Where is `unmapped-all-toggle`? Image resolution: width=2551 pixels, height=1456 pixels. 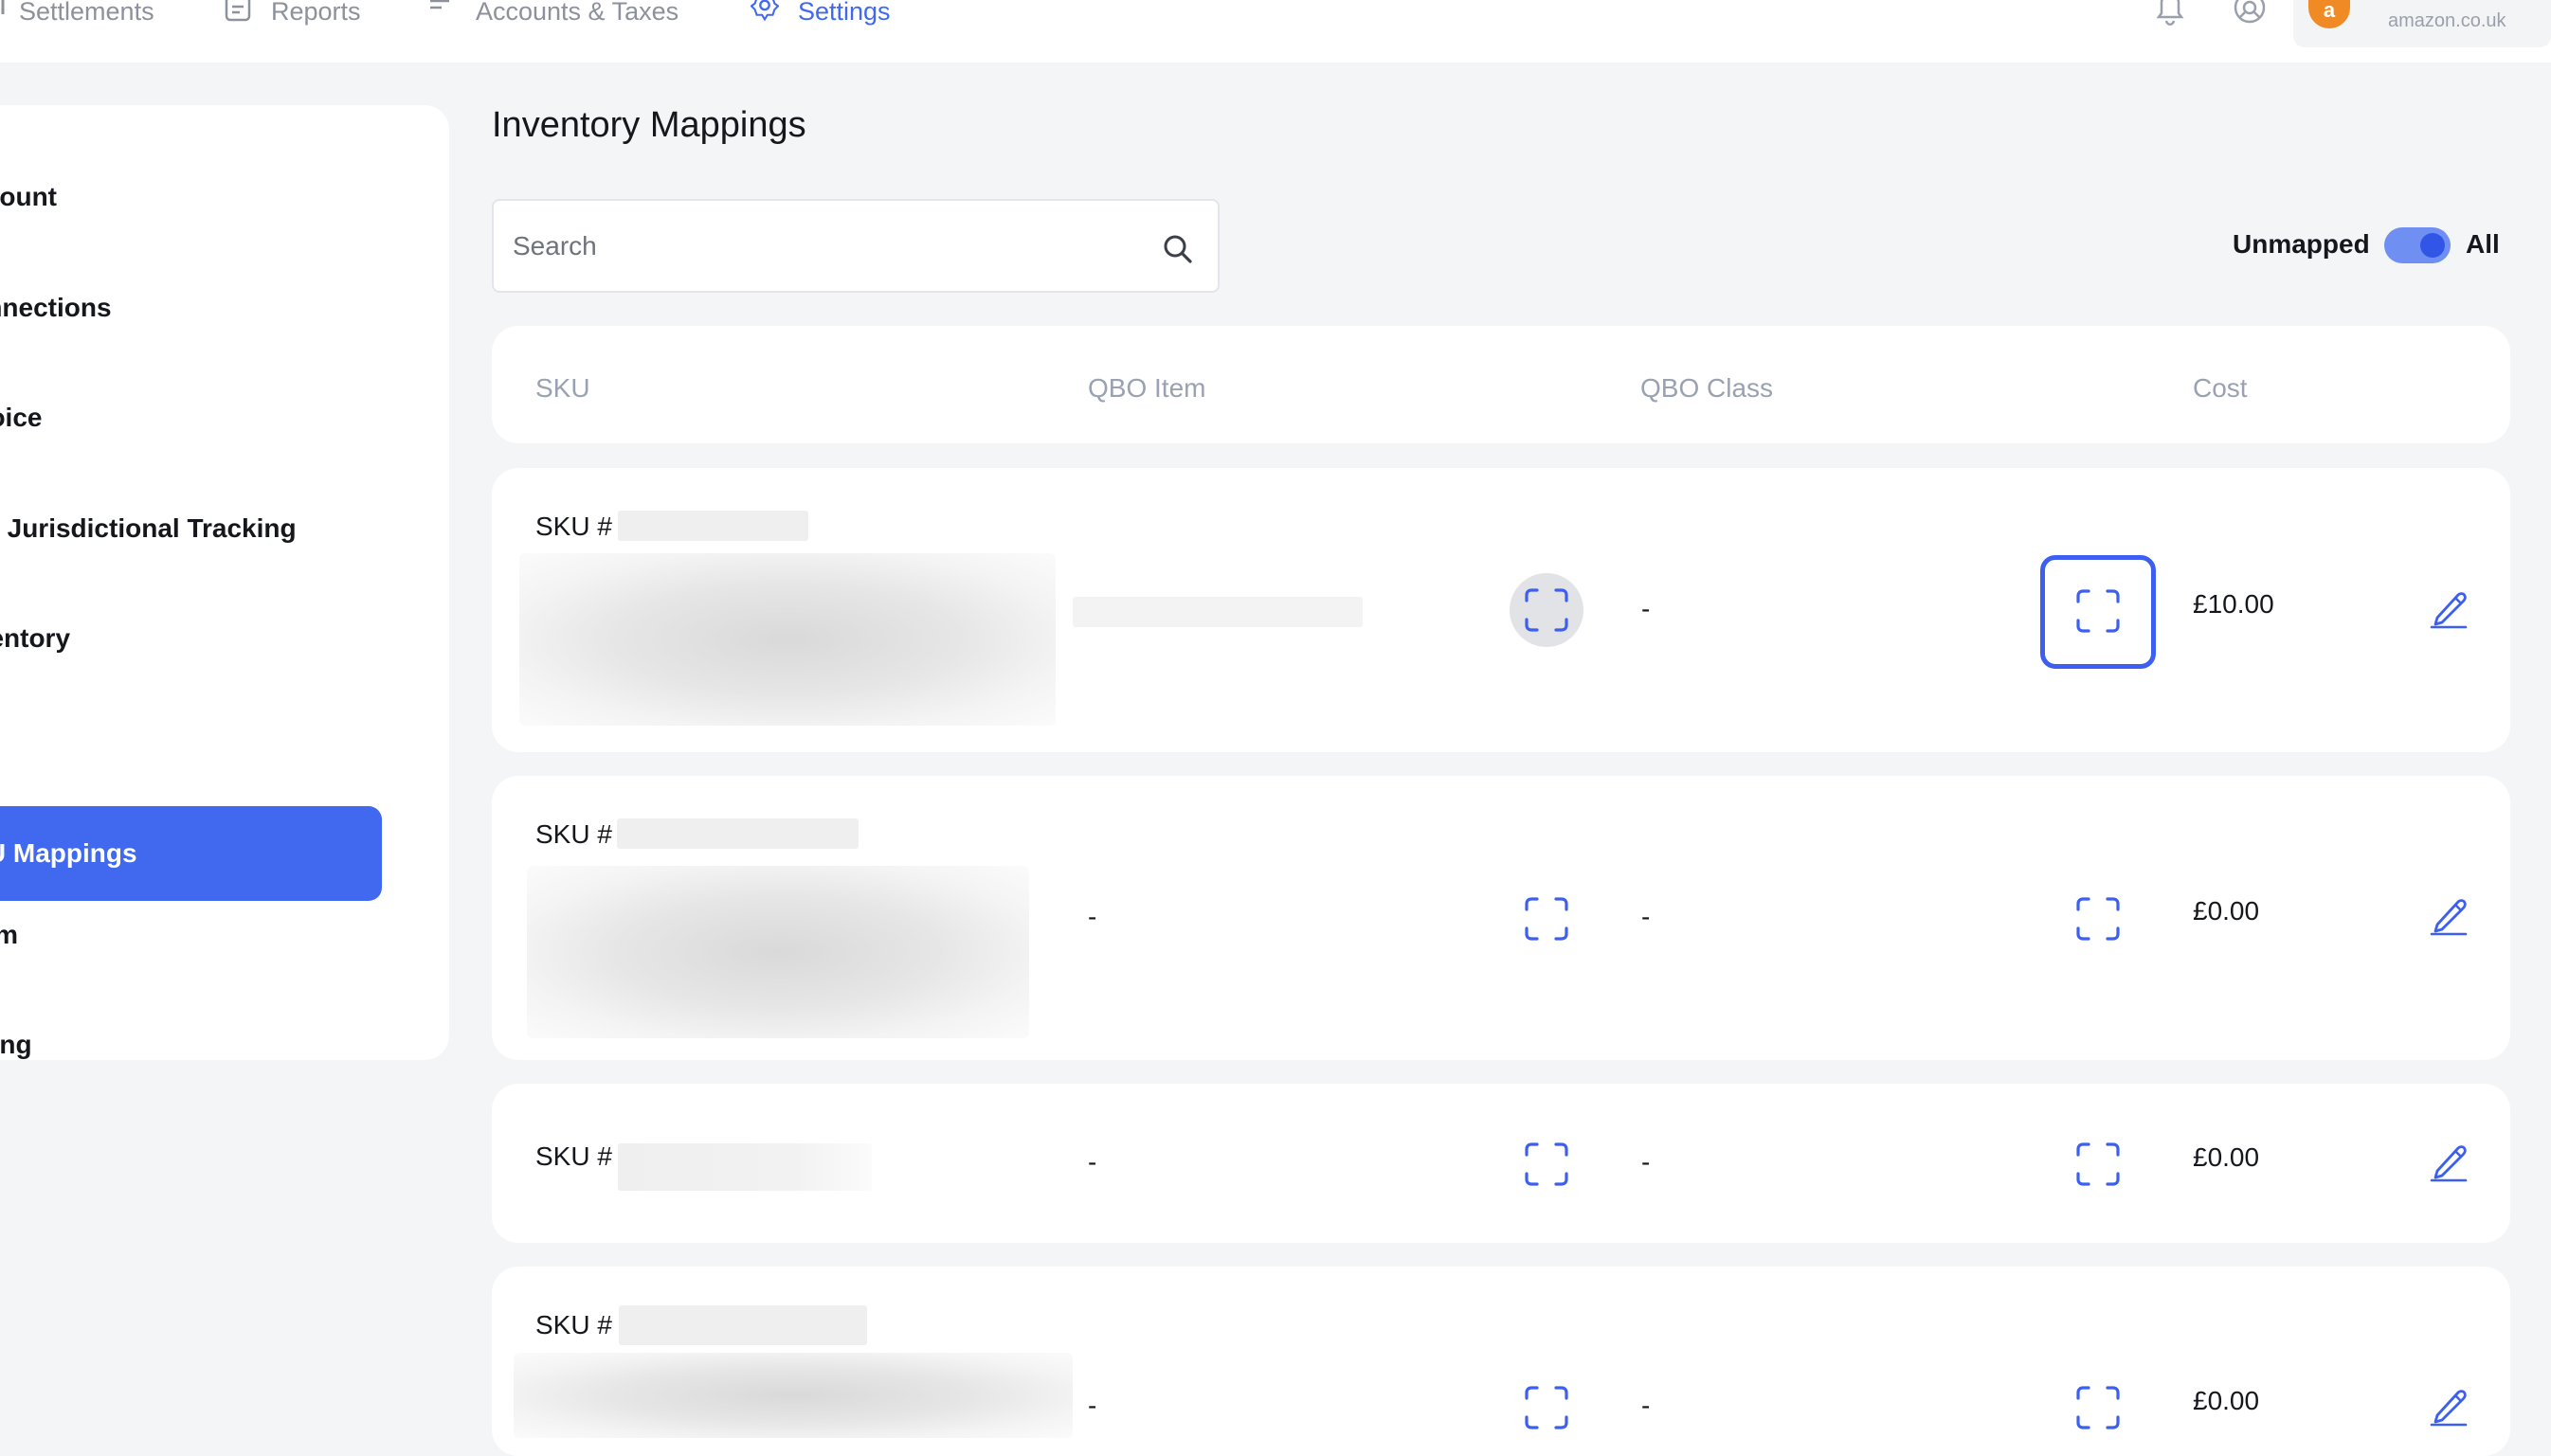 unmapped-all-toggle is located at coordinates (2417, 245).